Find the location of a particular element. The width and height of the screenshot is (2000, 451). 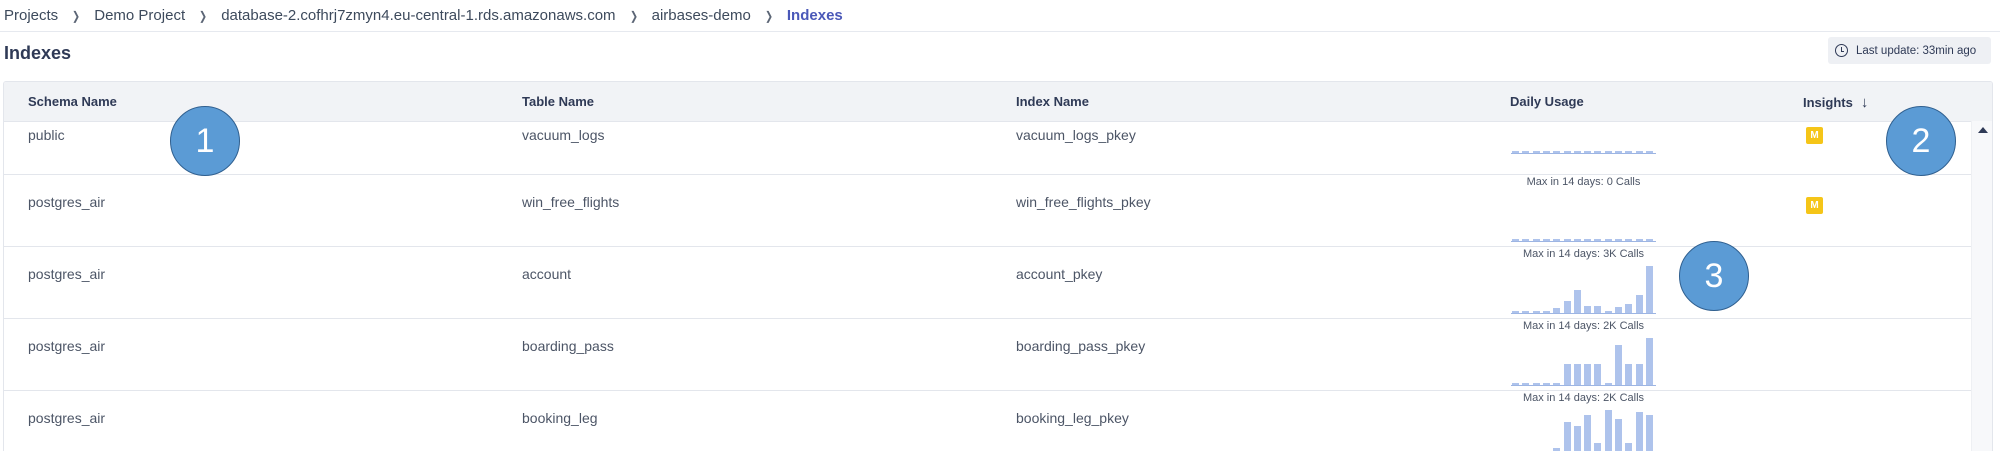

schema-name-cell: public is located at coordinates (46, 135).